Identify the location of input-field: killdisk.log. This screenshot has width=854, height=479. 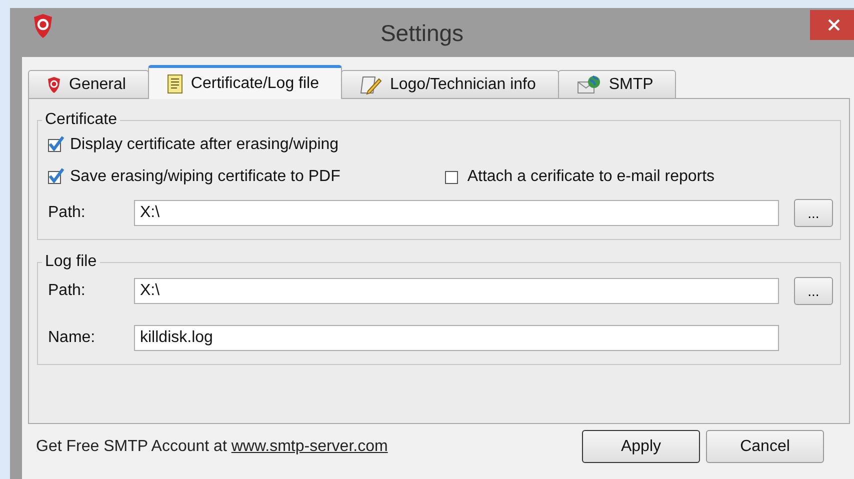
(456, 338).